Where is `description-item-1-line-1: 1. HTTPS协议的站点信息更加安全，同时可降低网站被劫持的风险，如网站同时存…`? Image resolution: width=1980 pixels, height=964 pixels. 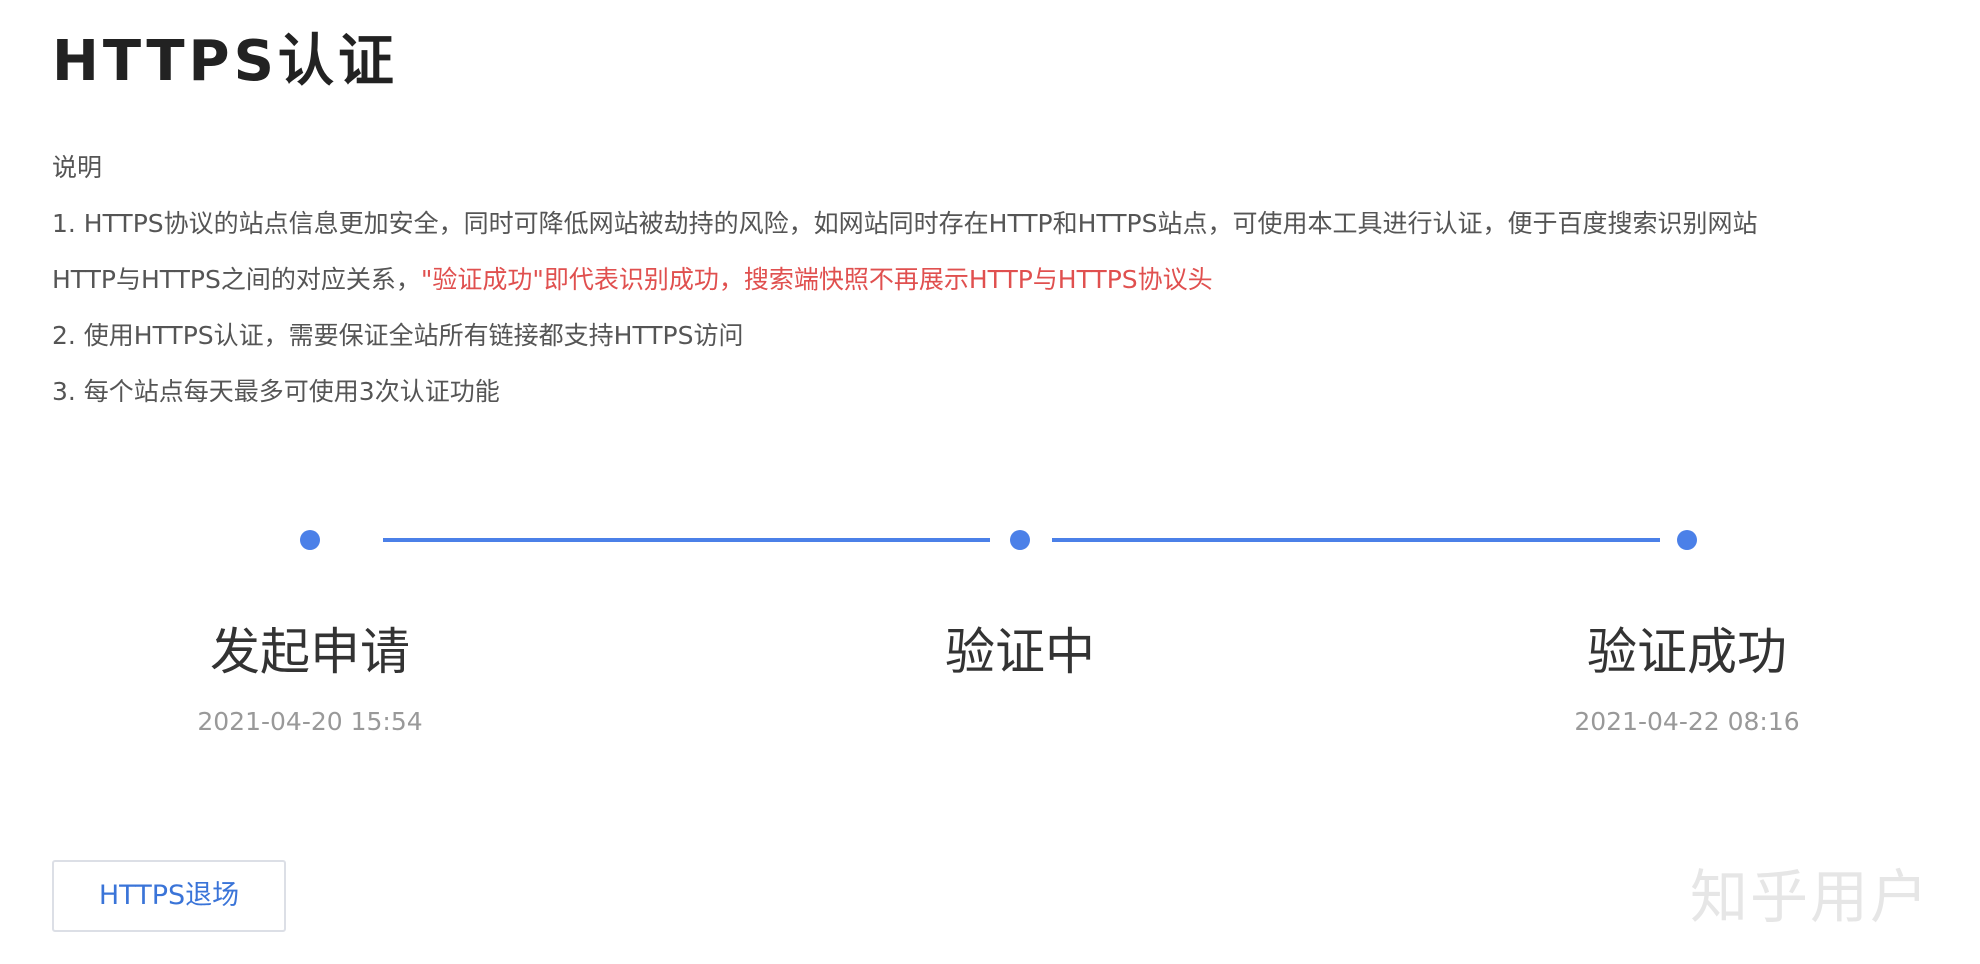 description-item-1-line-1: 1. HTTPS协议的站点信息更加安全，同时可降低网站被劫持的风险，如网站同时存… is located at coordinates (905, 223).